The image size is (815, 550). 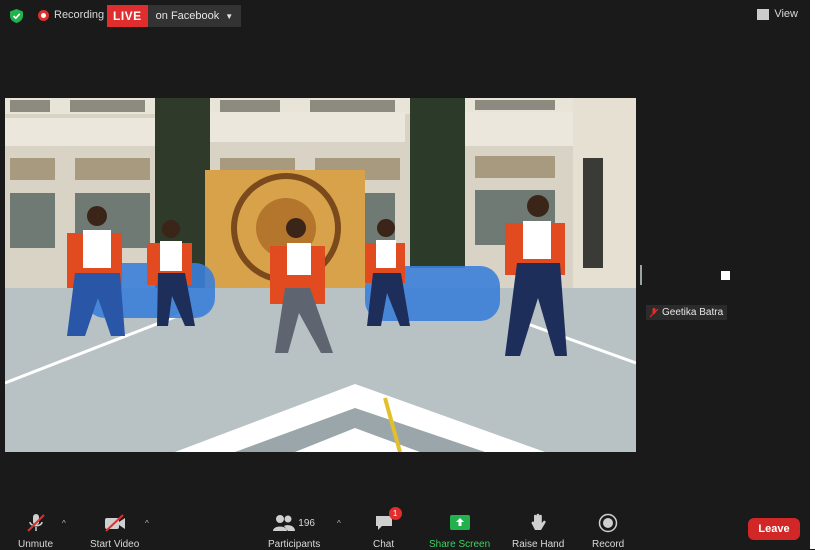 What do you see at coordinates (384, 544) in the screenshot?
I see `chat-label: Chat` at bounding box center [384, 544].